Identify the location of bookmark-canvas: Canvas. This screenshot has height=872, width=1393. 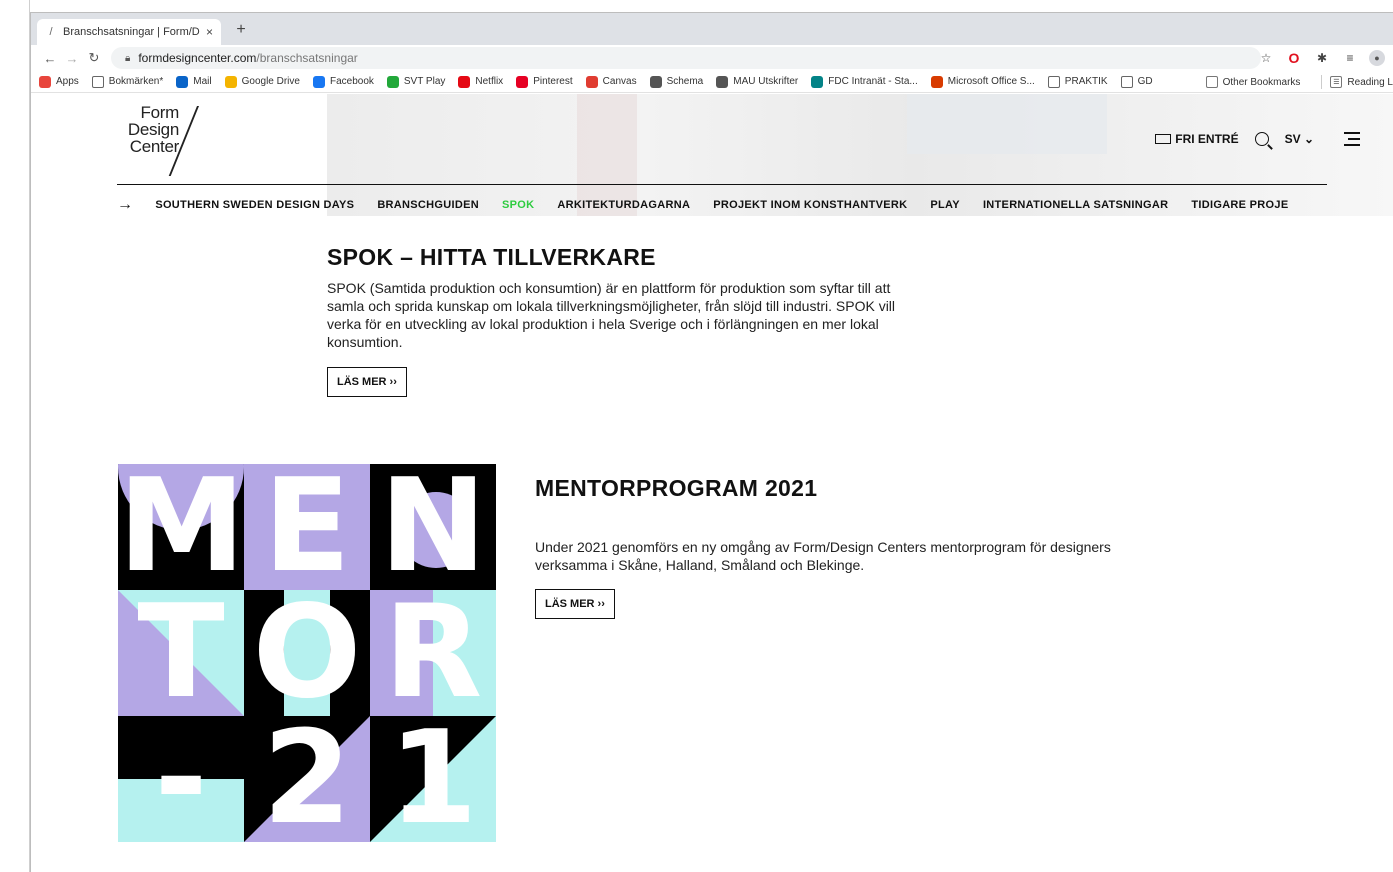
(611, 81).